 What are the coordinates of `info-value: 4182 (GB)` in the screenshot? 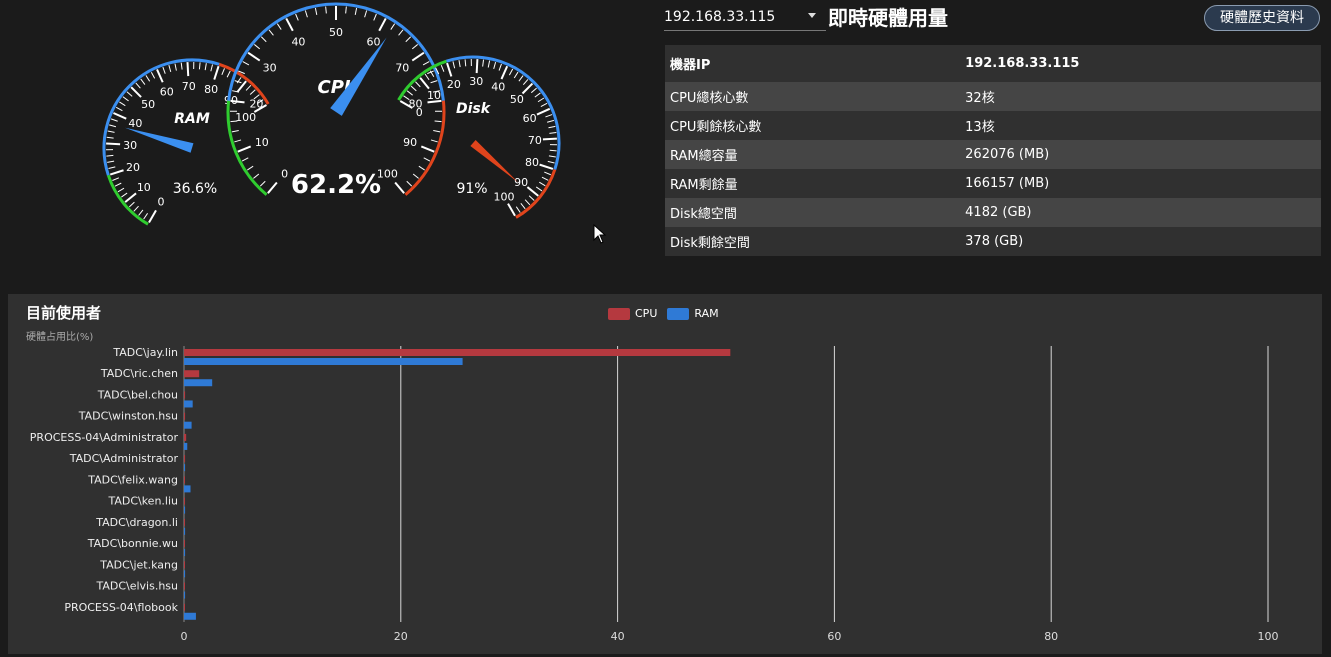 It's located at (998, 212).